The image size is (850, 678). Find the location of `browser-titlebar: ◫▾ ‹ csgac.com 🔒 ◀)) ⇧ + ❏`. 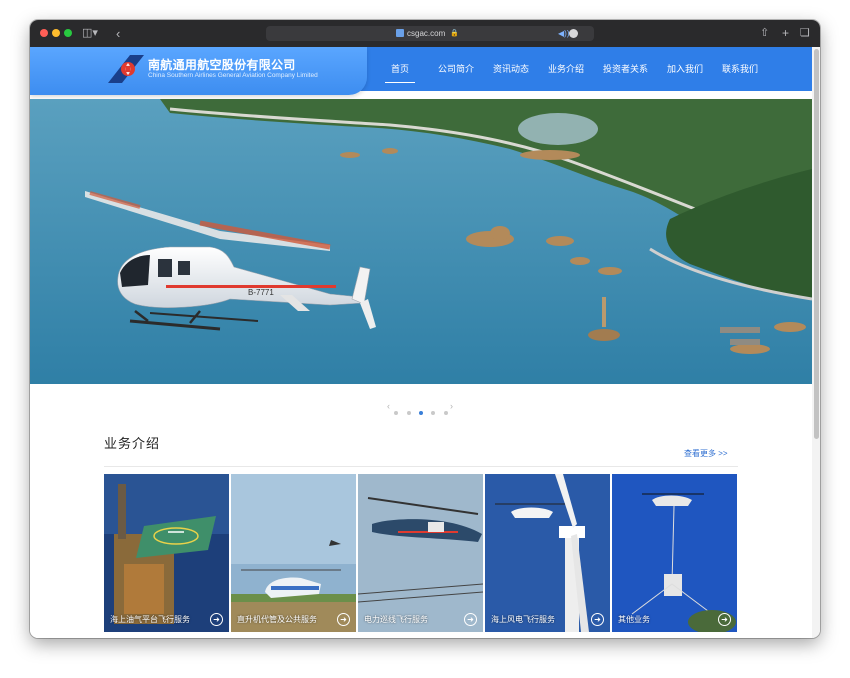

browser-titlebar: ◫▾ ‹ csgac.com 🔒 ◀)) ⇧ + ❏ is located at coordinates (425, 33).